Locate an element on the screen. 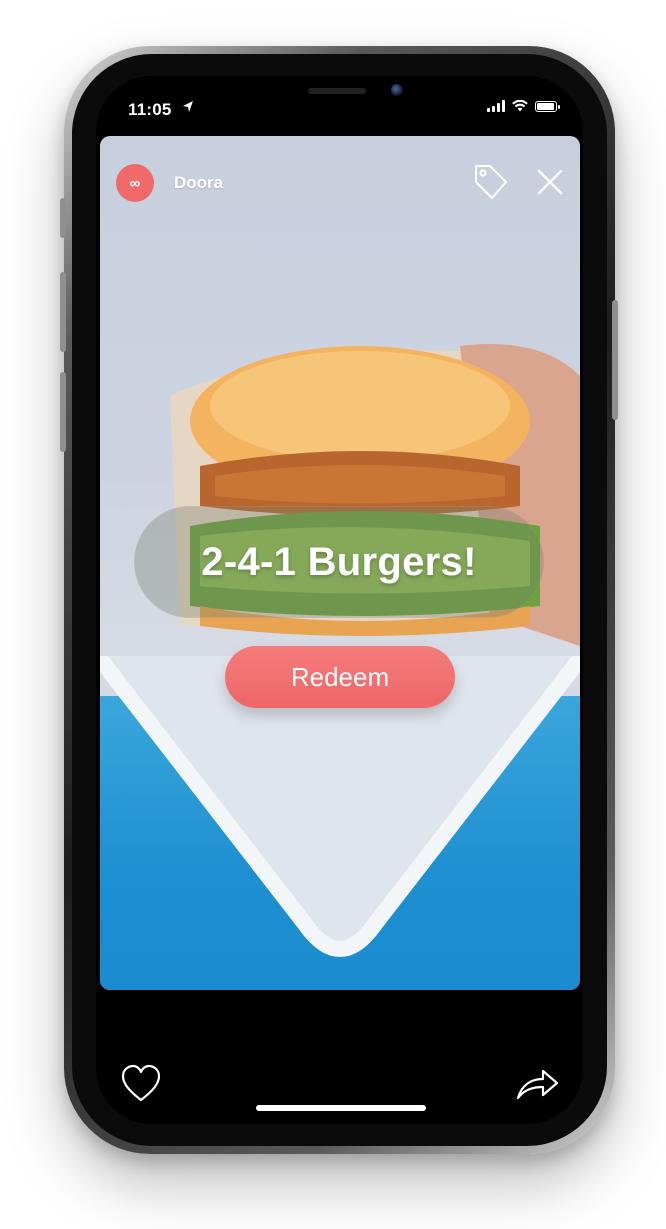 This screenshot has height=1229, width=666. brand-avatar: ∞ is located at coordinates (135, 183).